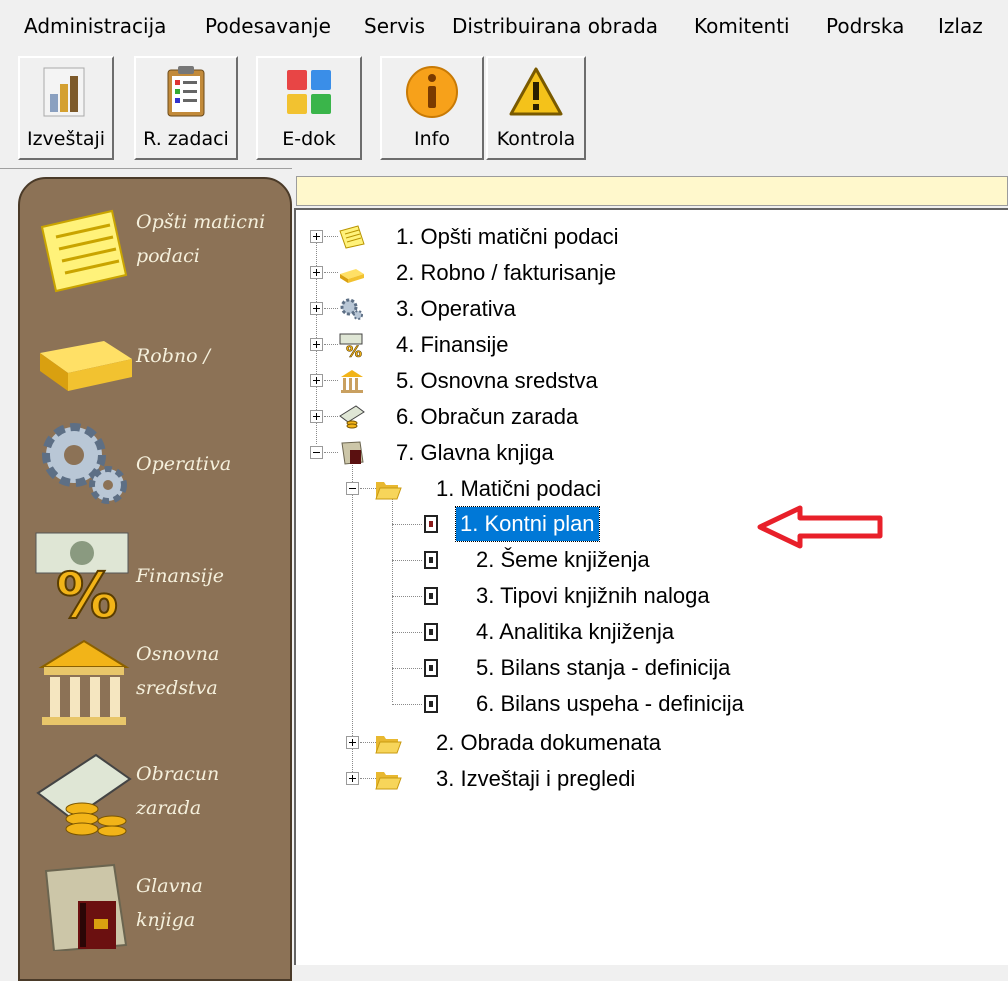  Describe the element at coordinates (555, 26) in the screenshot. I see `menu-distribuirana-obrada: Distribuirana obrada` at that location.